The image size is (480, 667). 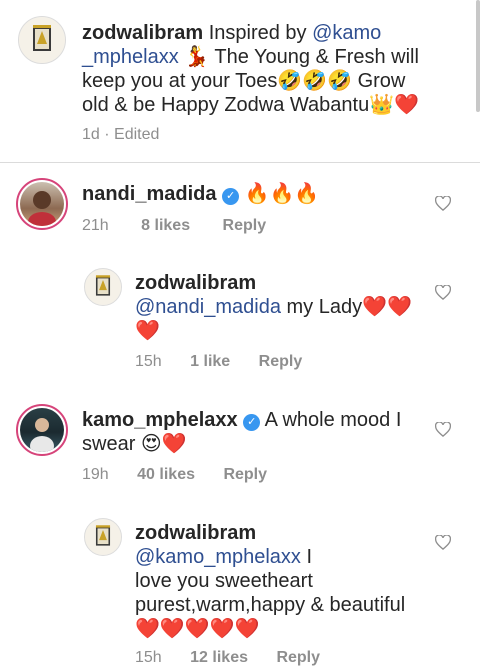 I want to click on comment-meta: 21h 8 likes Reply, so click(x=174, y=226).